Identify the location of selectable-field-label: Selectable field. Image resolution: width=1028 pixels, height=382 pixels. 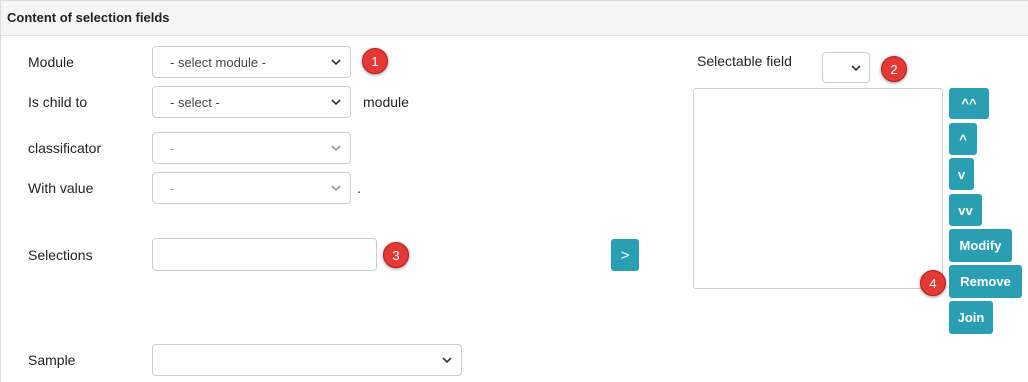
(744, 61).